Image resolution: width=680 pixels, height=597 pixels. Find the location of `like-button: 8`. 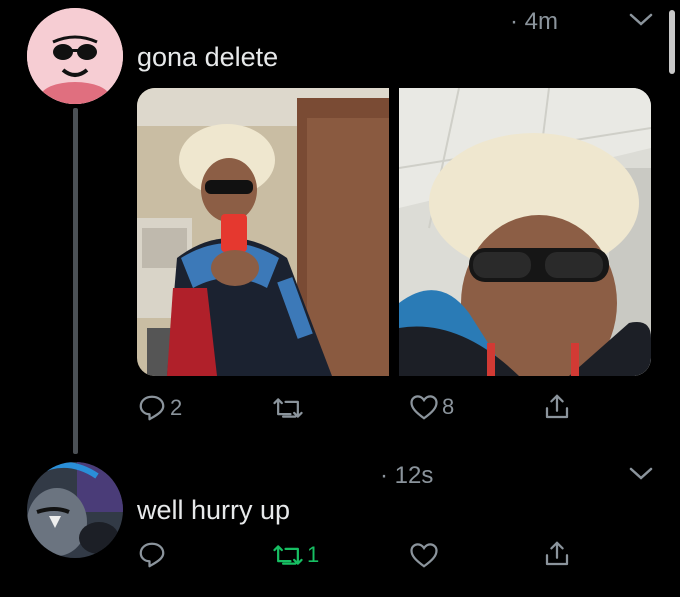

like-button: 8 is located at coordinates (431, 407).